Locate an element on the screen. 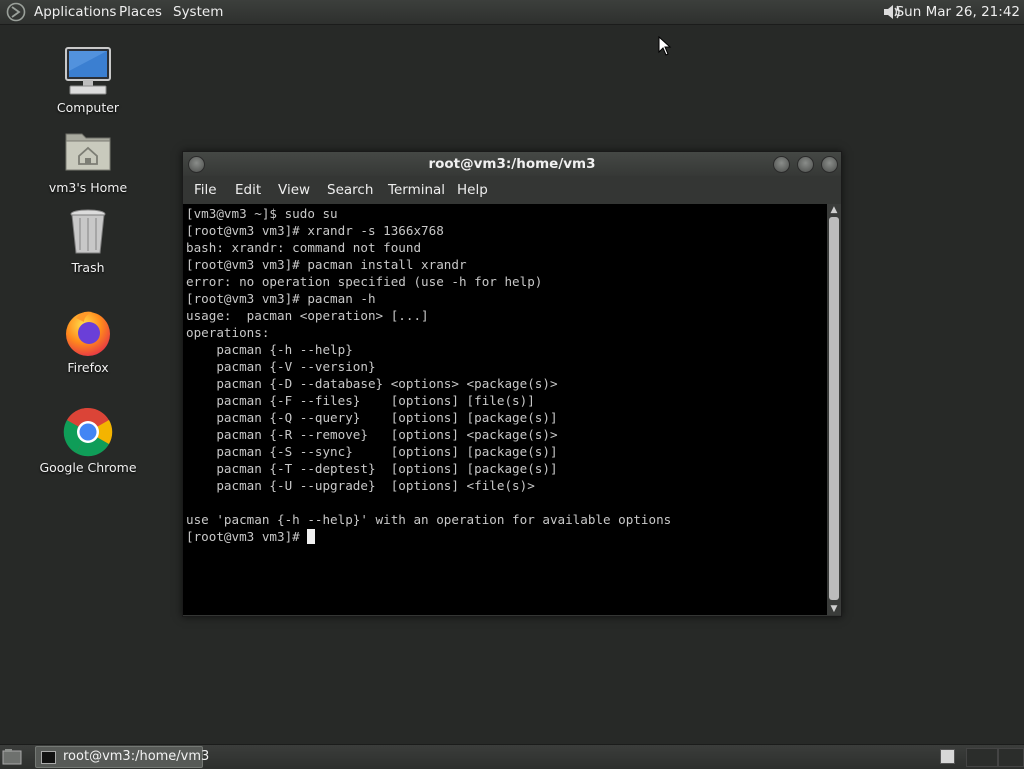 The width and height of the screenshot is (1024, 769). terminal-scrollbar: ▲ ▼ is located at coordinates (834, 409).